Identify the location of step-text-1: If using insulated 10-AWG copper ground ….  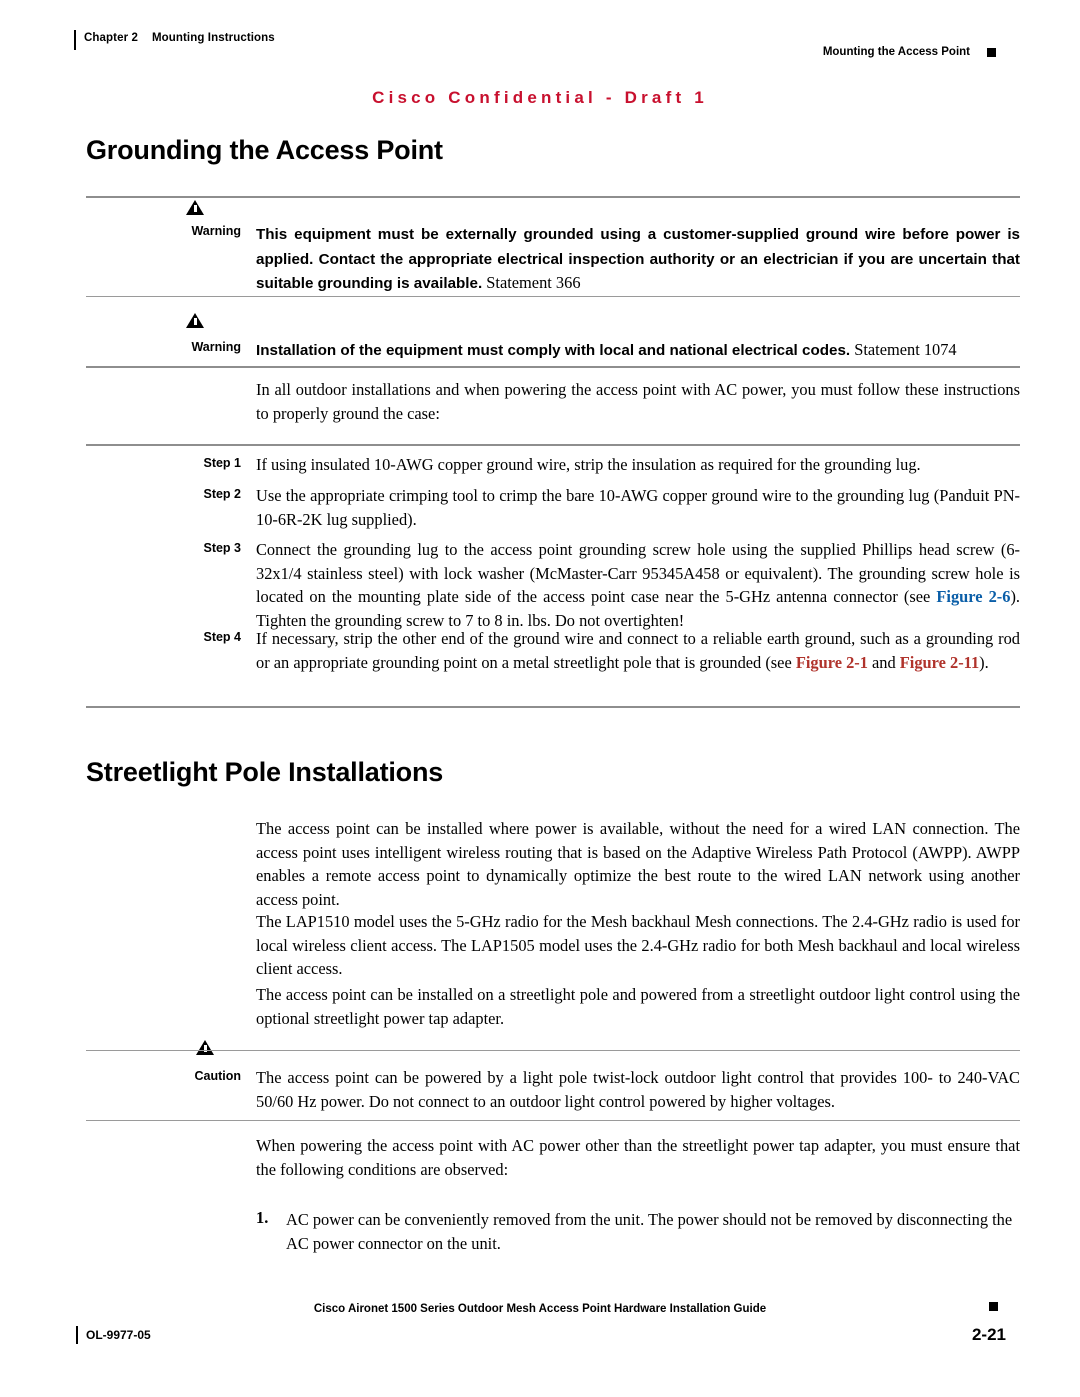
(588, 464).